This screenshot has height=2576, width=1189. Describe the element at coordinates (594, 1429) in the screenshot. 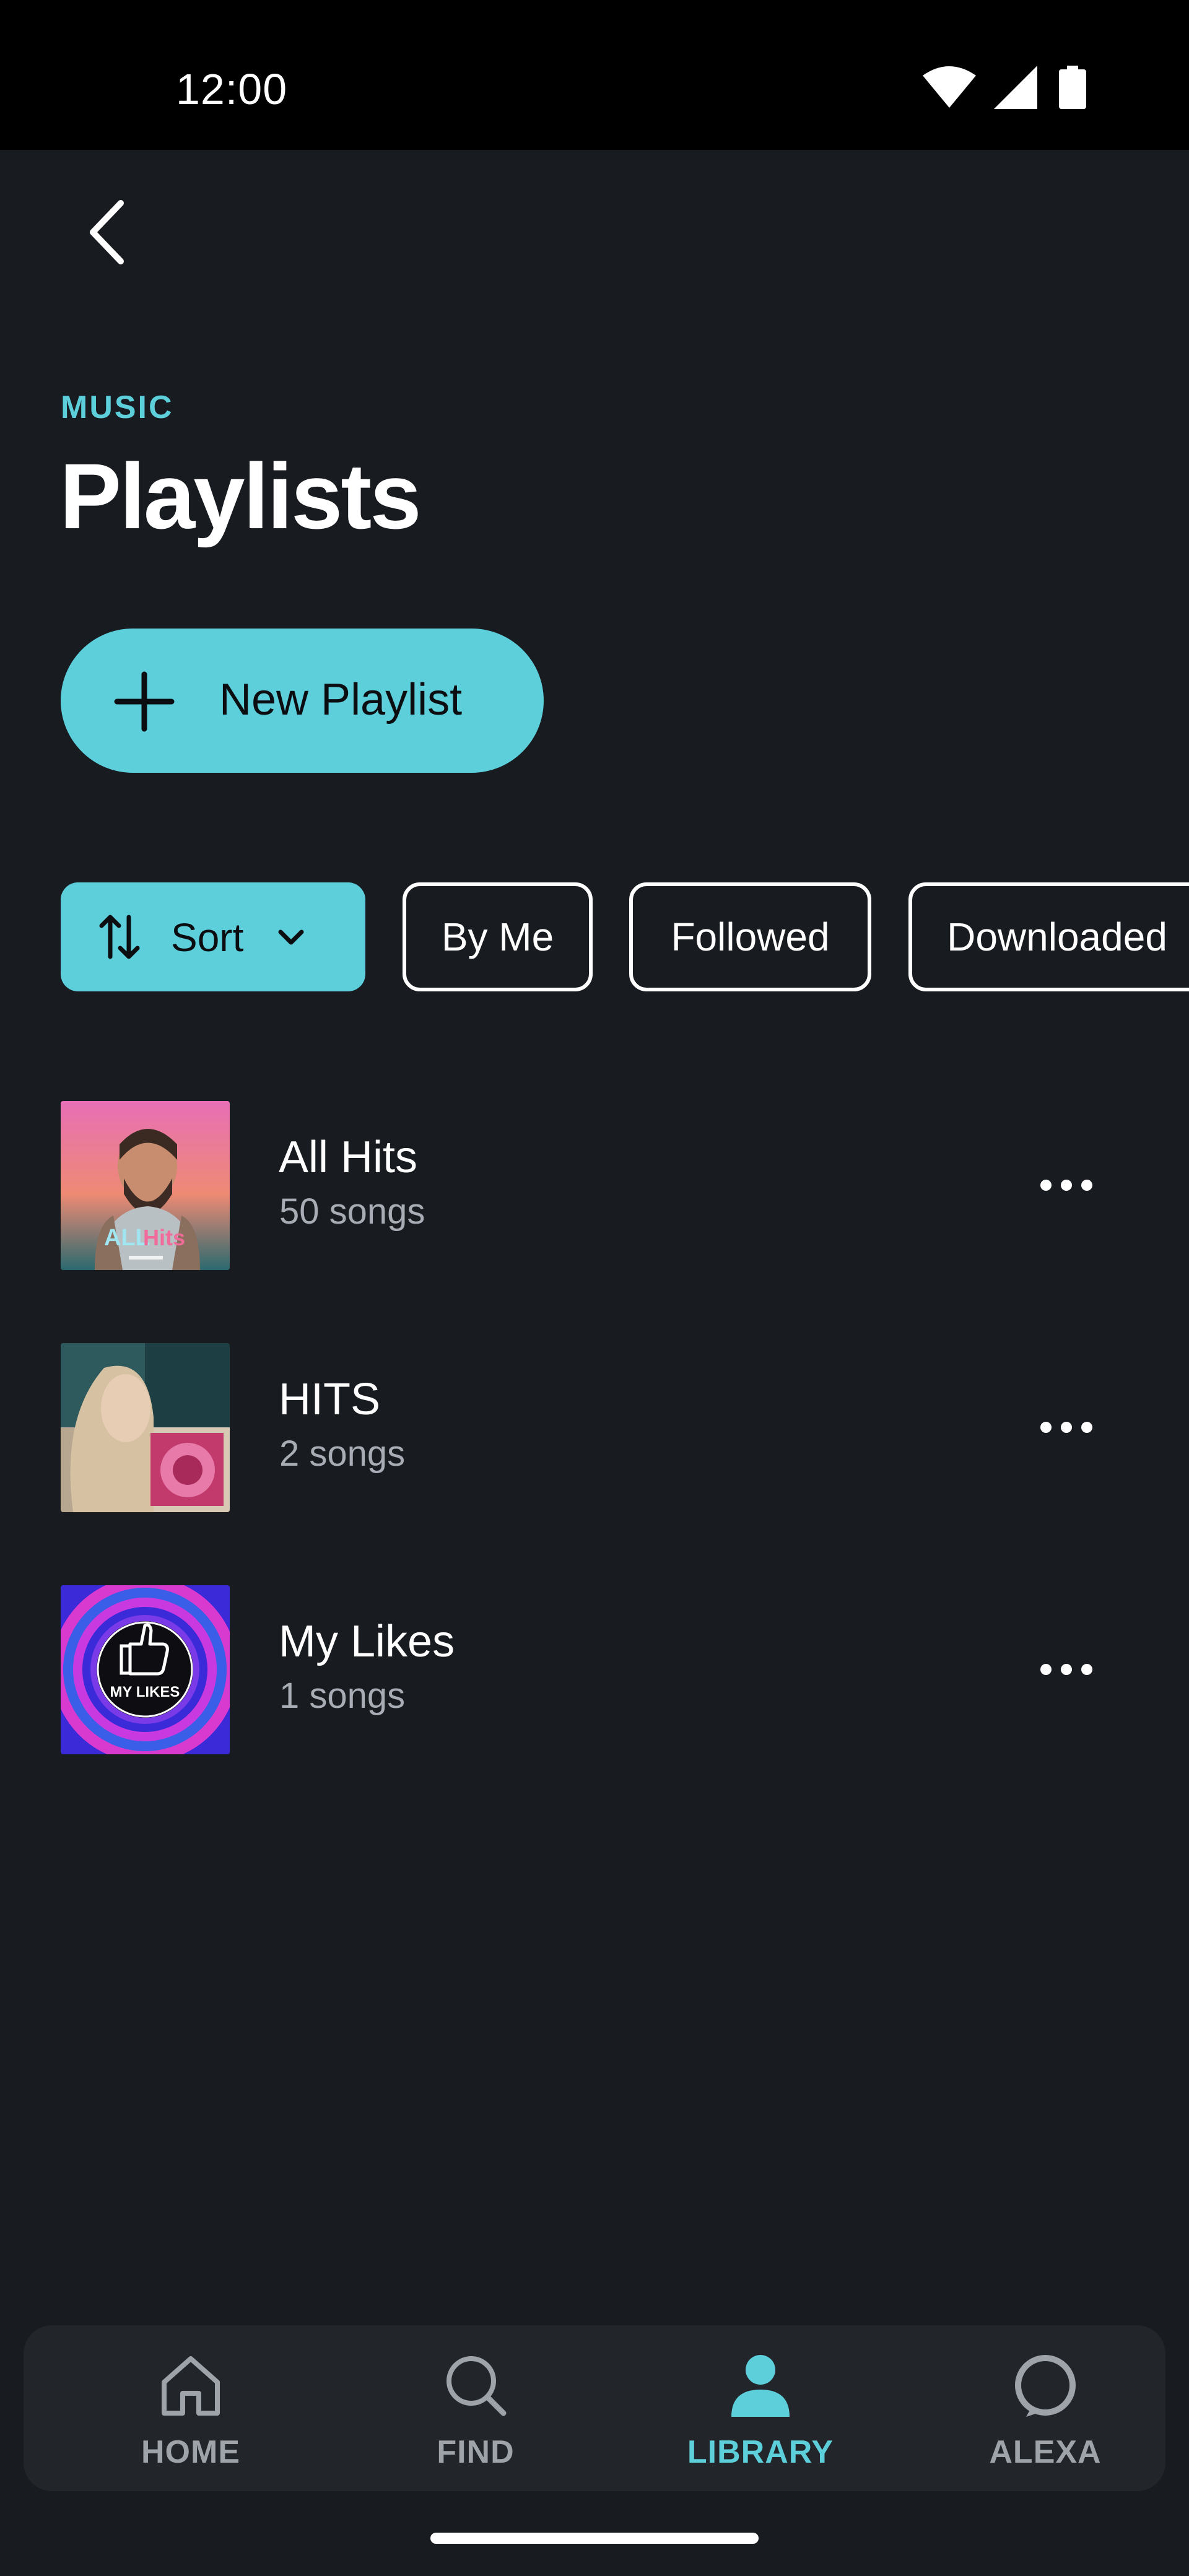

I see `playlist-row: HITS 2 songs` at that location.